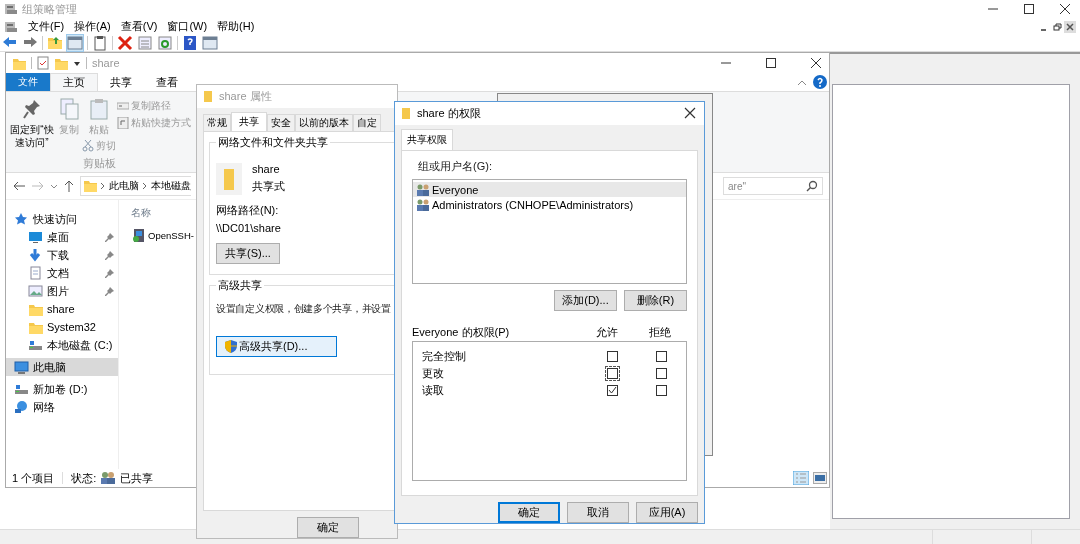 Image resolution: width=1080 pixels, height=544 pixels. Describe the element at coordinates (69, 186) in the screenshot. I see `up-icon` at that location.